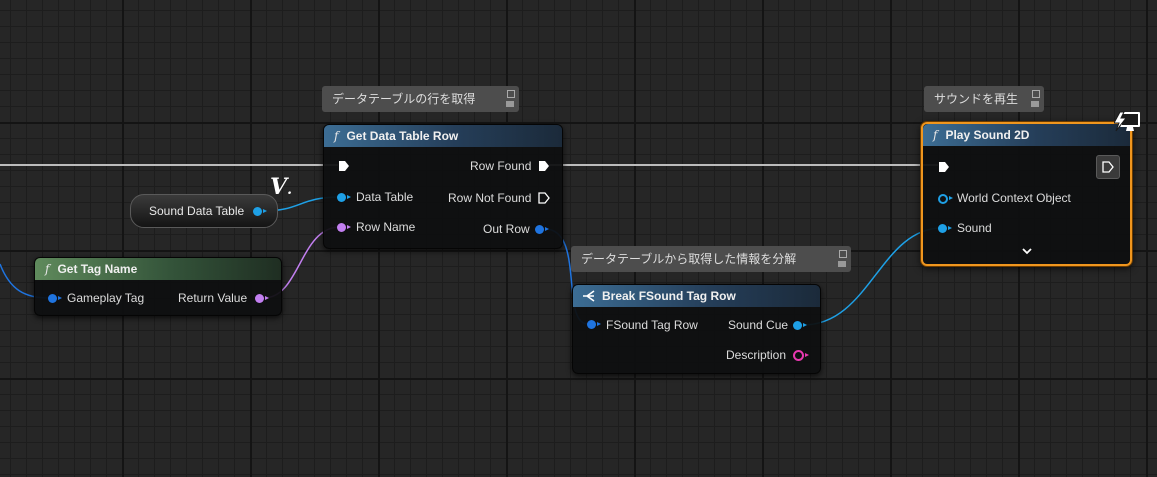 This screenshot has height=477, width=1157. I want to click on pin-row-found: Row Found, so click(501, 166).